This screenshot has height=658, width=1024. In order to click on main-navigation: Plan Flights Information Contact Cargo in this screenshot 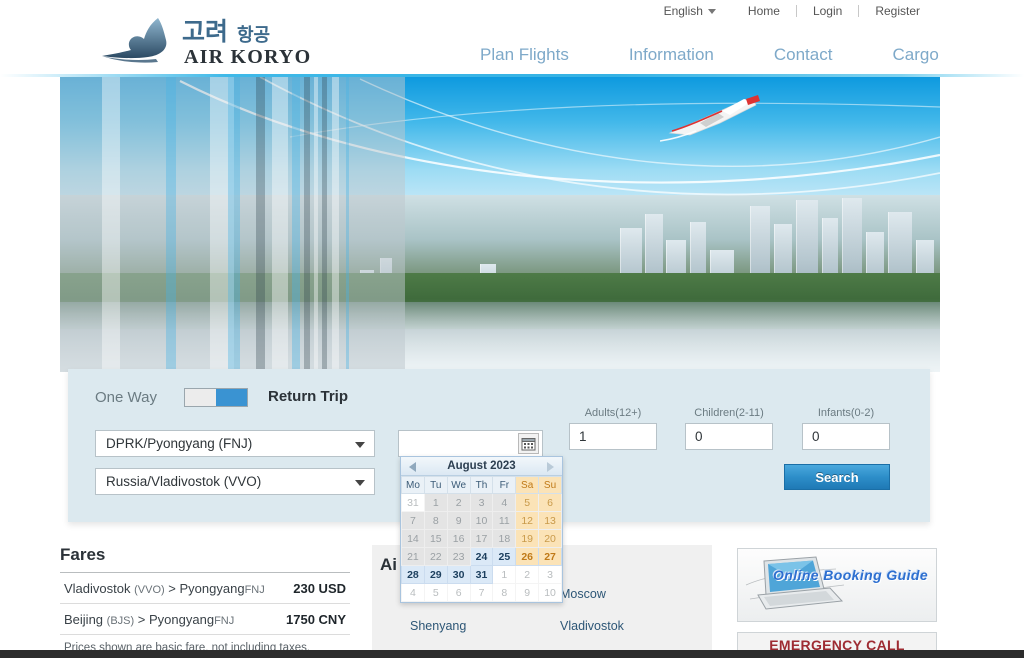, I will do `click(709, 55)`.